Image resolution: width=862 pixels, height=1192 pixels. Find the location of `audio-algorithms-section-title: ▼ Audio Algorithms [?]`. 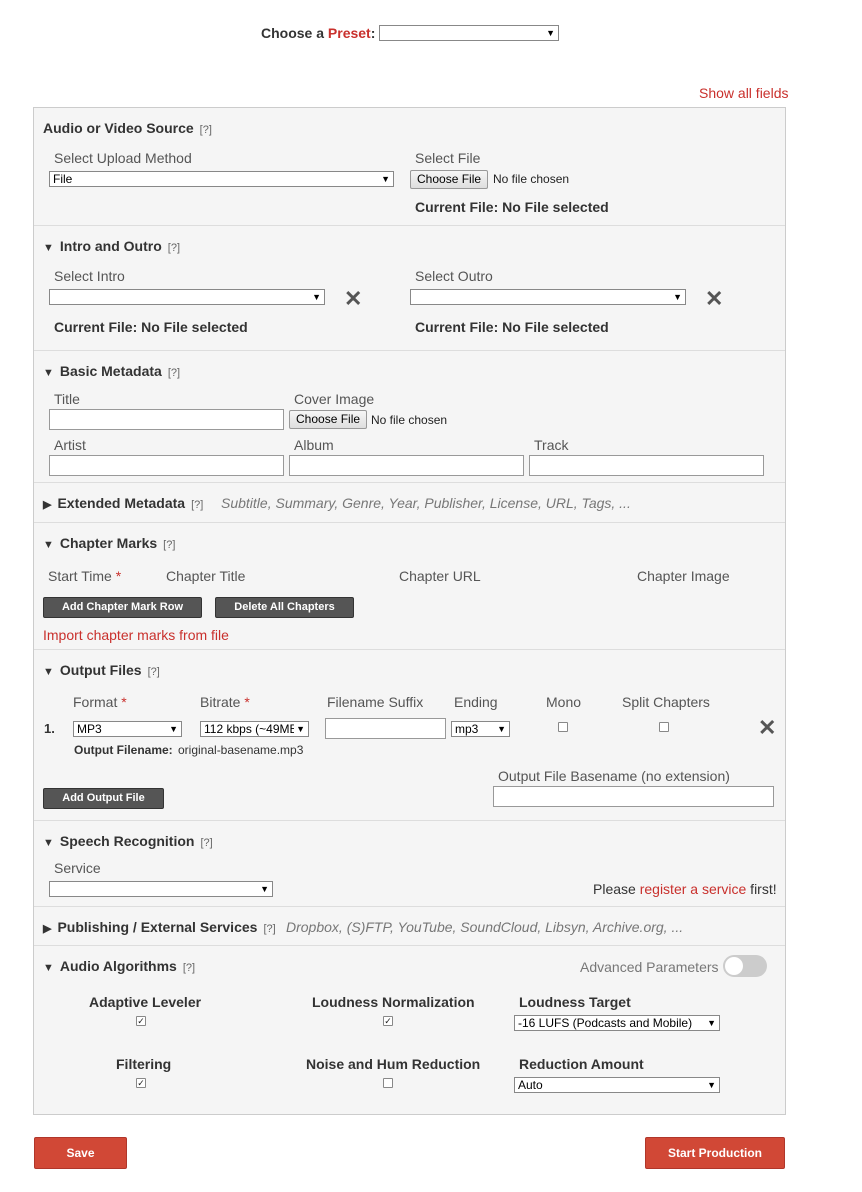

audio-algorithms-section-title: ▼ Audio Algorithms [?] is located at coordinates (119, 966).